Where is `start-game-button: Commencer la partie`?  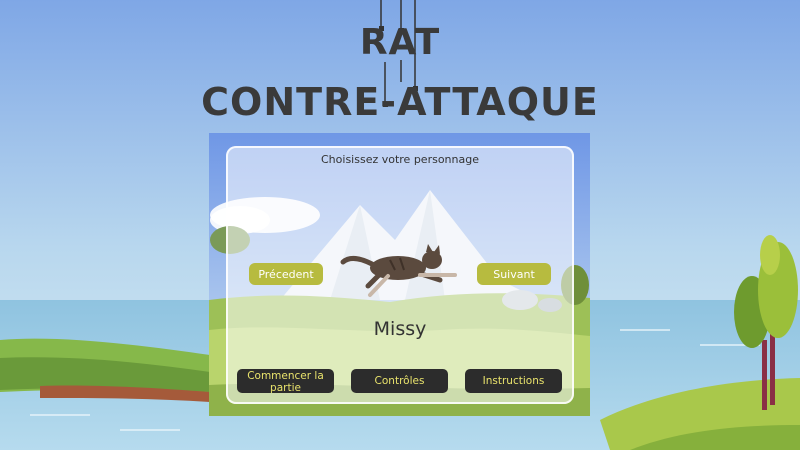
start-game-button: Commencer la partie is located at coordinates (285, 381).